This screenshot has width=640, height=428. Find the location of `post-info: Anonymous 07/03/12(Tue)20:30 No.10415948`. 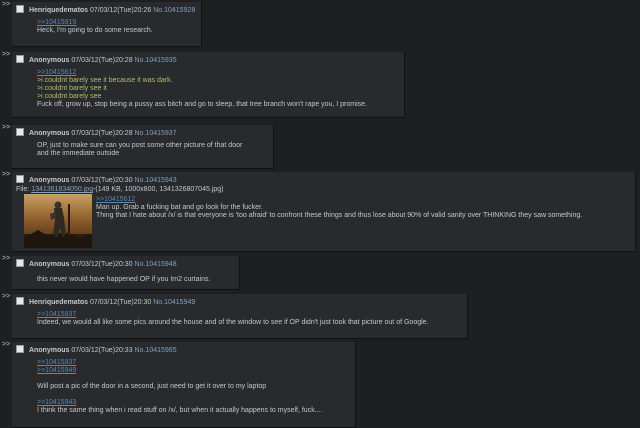

post-info: Anonymous 07/03/12(Tue)20:30 No.10415948 is located at coordinates (123, 264).